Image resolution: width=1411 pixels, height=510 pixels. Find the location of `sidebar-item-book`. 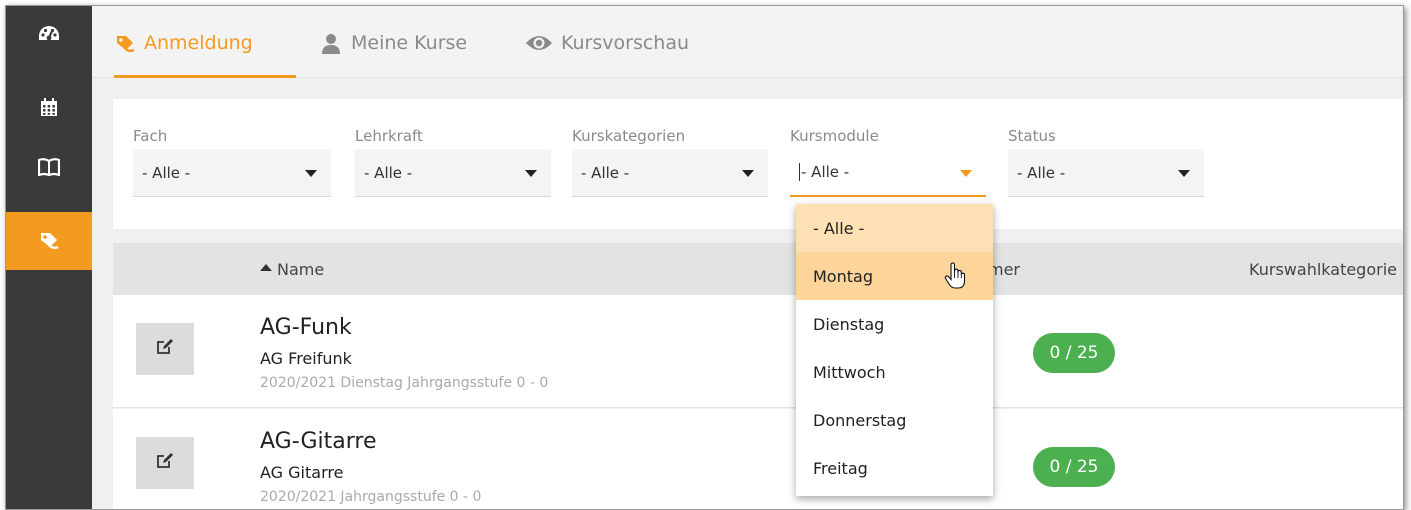

sidebar-item-book is located at coordinates (49, 167).